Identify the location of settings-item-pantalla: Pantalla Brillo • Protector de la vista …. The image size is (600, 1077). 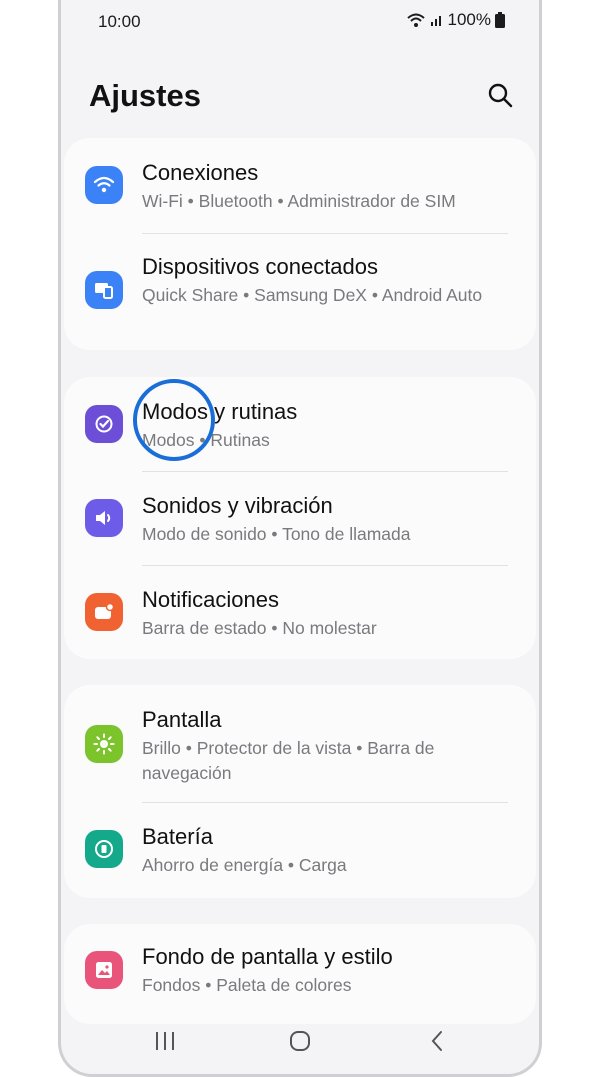
(300, 743).